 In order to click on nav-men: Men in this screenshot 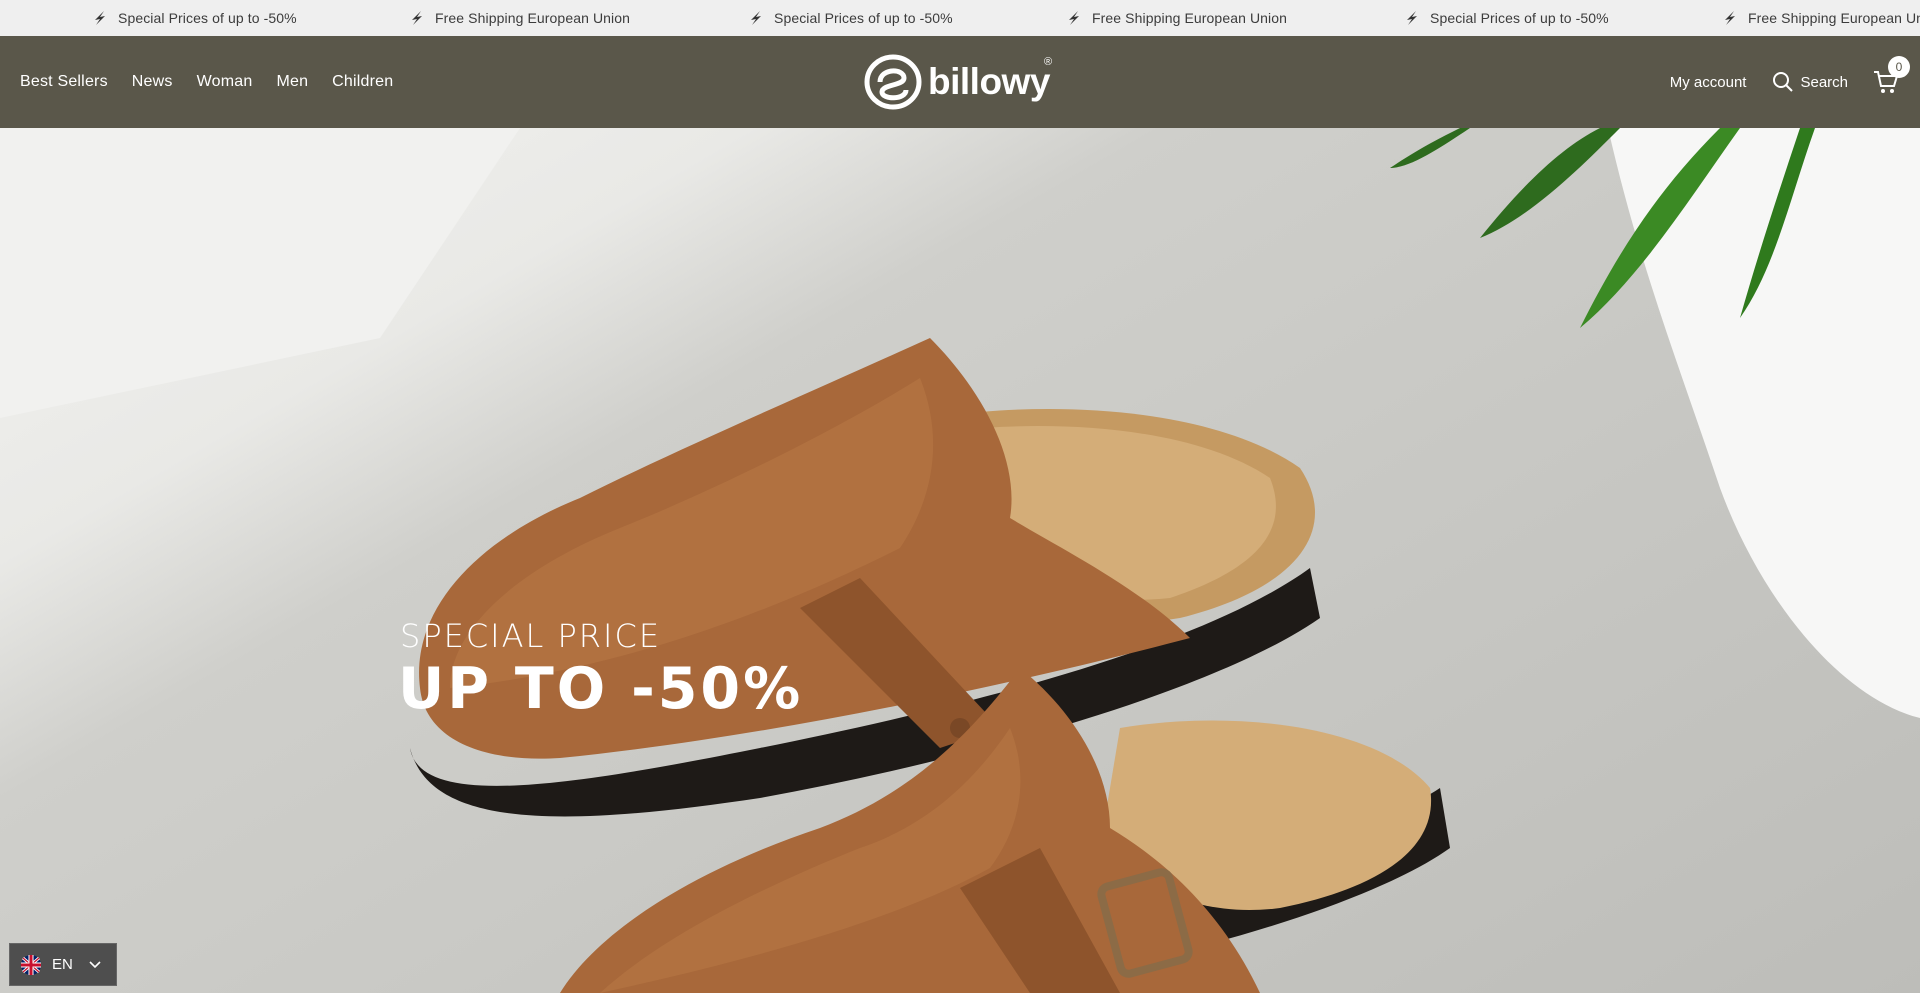, I will do `click(292, 82)`.